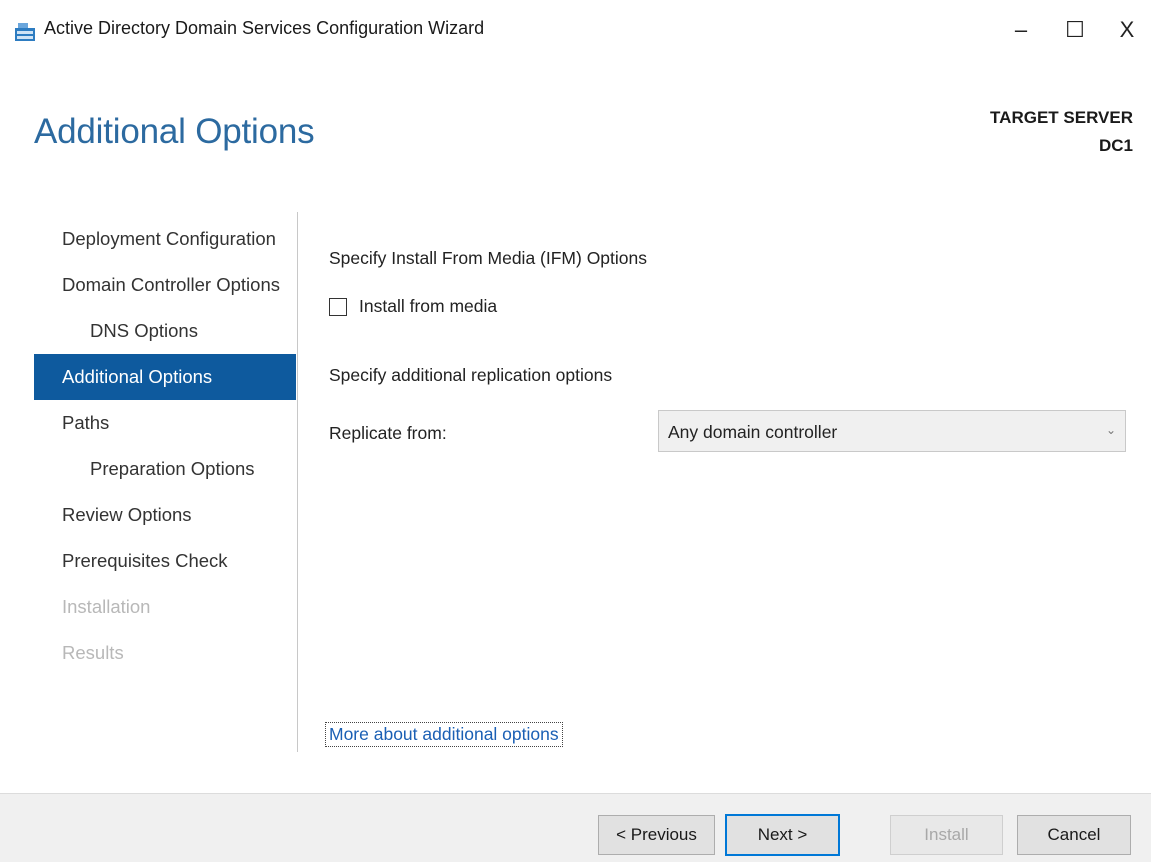  What do you see at coordinates (1061, 117) in the screenshot?
I see `target-server-label: TARGET SERVER` at bounding box center [1061, 117].